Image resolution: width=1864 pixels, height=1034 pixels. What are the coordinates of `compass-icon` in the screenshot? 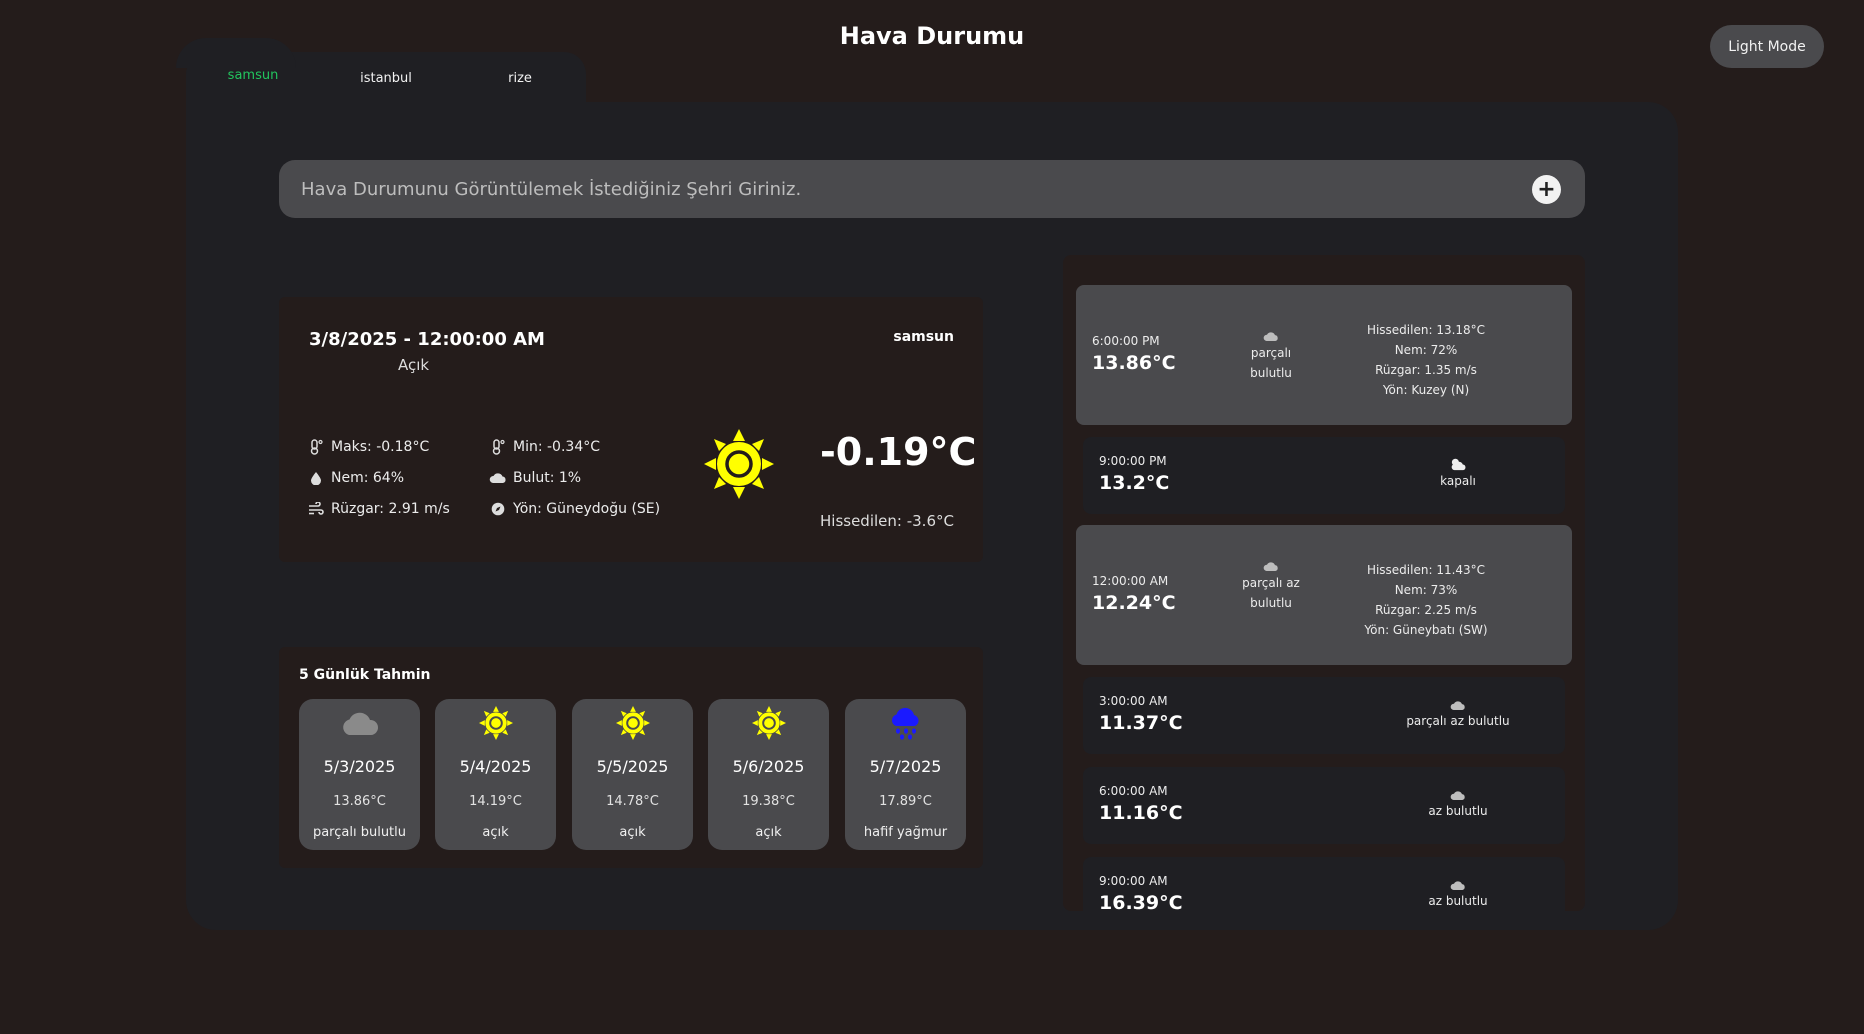 It's located at (498, 509).